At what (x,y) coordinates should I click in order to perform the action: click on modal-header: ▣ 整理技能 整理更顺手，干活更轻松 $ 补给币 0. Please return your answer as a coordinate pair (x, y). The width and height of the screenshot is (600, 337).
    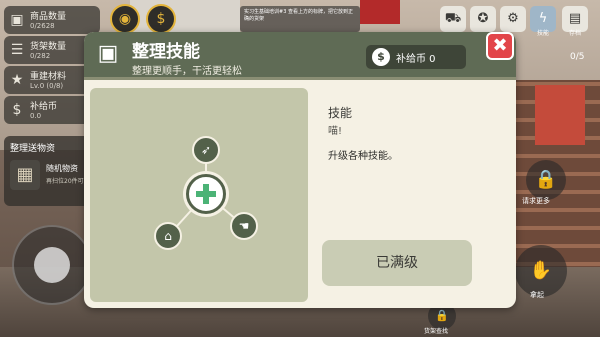
    Looking at the image, I should click on (300, 56).